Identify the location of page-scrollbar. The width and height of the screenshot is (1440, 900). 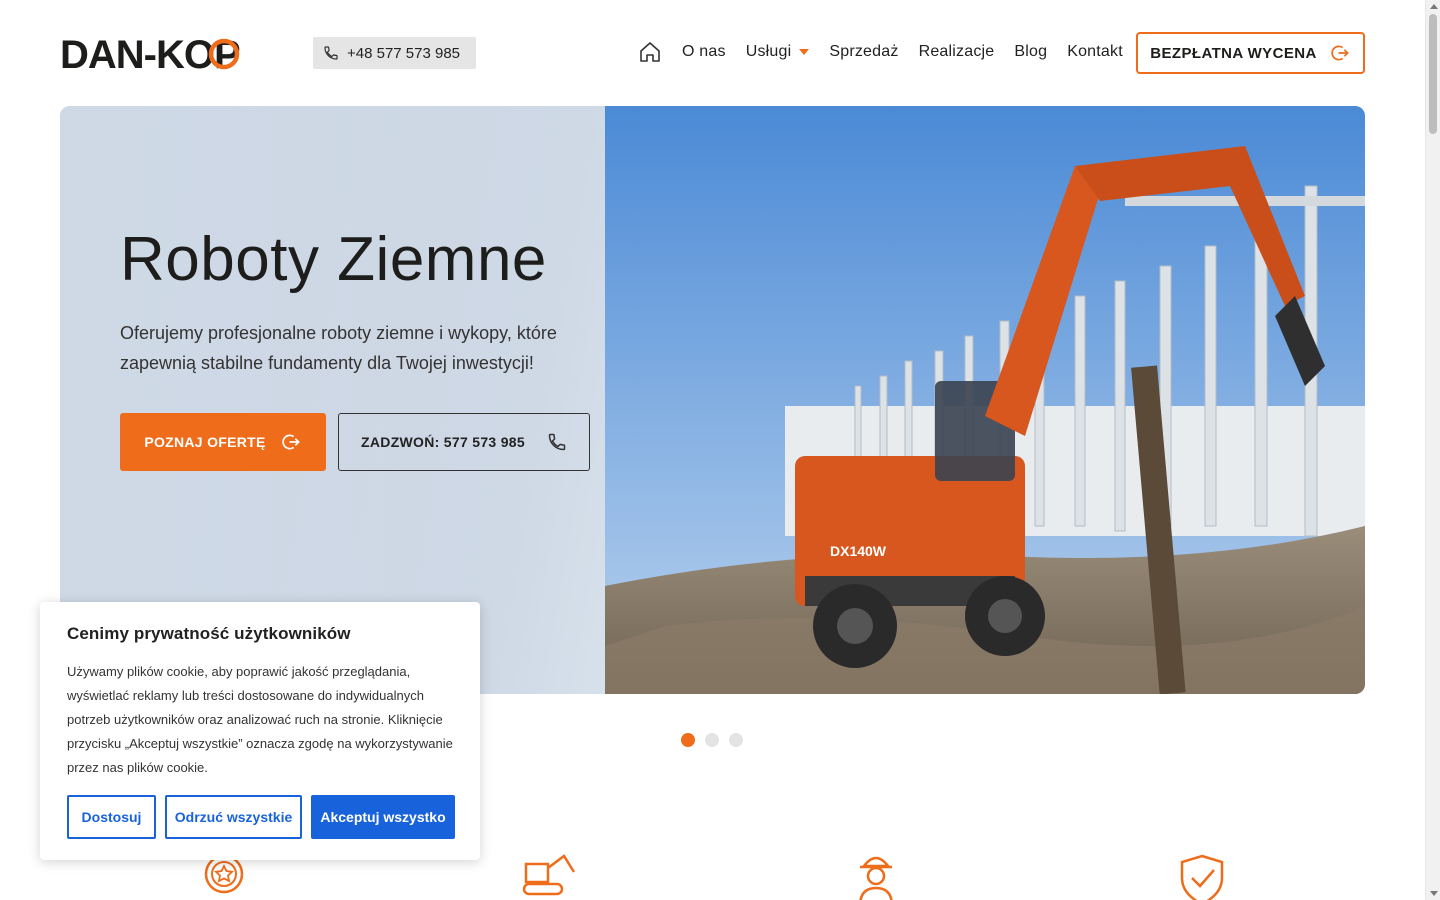
(1432, 450).